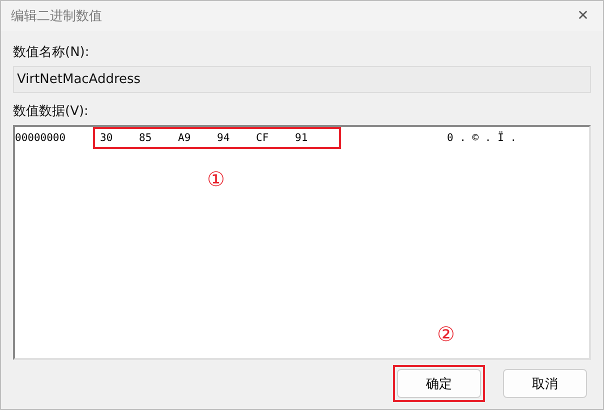 The height and width of the screenshot is (410, 604). I want to click on offset-text: 00000000, so click(41, 138).